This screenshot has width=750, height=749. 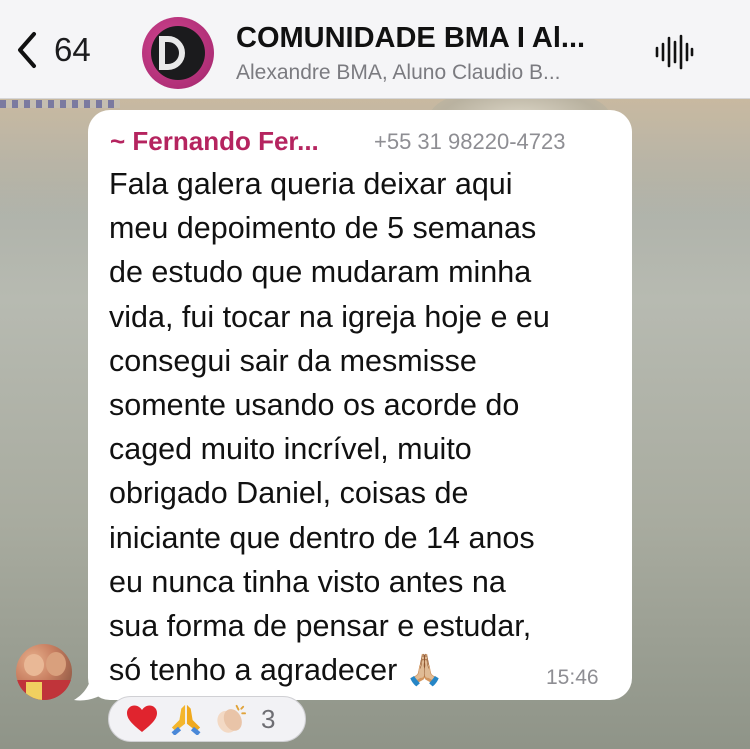 I want to click on message-time: 15:46, so click(x=572, y=677).